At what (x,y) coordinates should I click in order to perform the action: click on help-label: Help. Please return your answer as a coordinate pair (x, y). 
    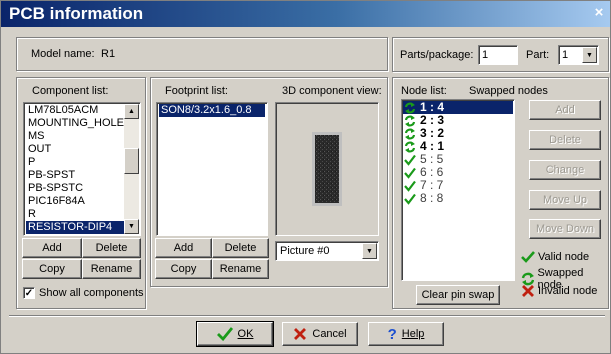
    Looking at the image, I should click on (413, 334).